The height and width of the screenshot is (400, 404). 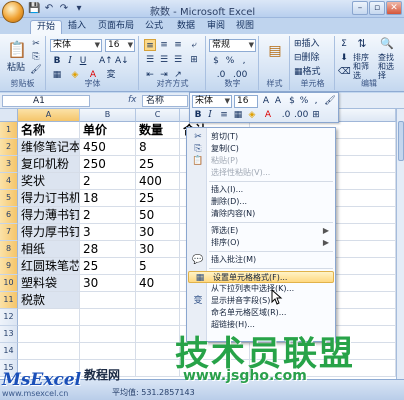 I want to click on autosum-button: Σ, so click(x=344, y=44).